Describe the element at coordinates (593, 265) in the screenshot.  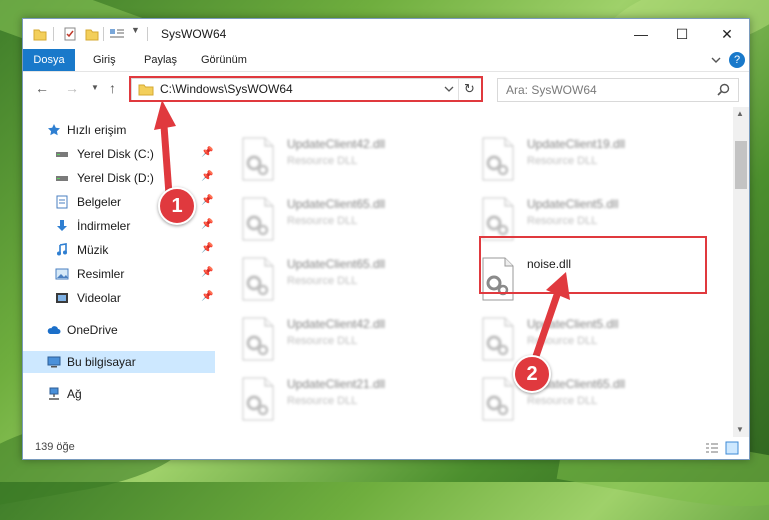
I see `file-highlight` at that location.